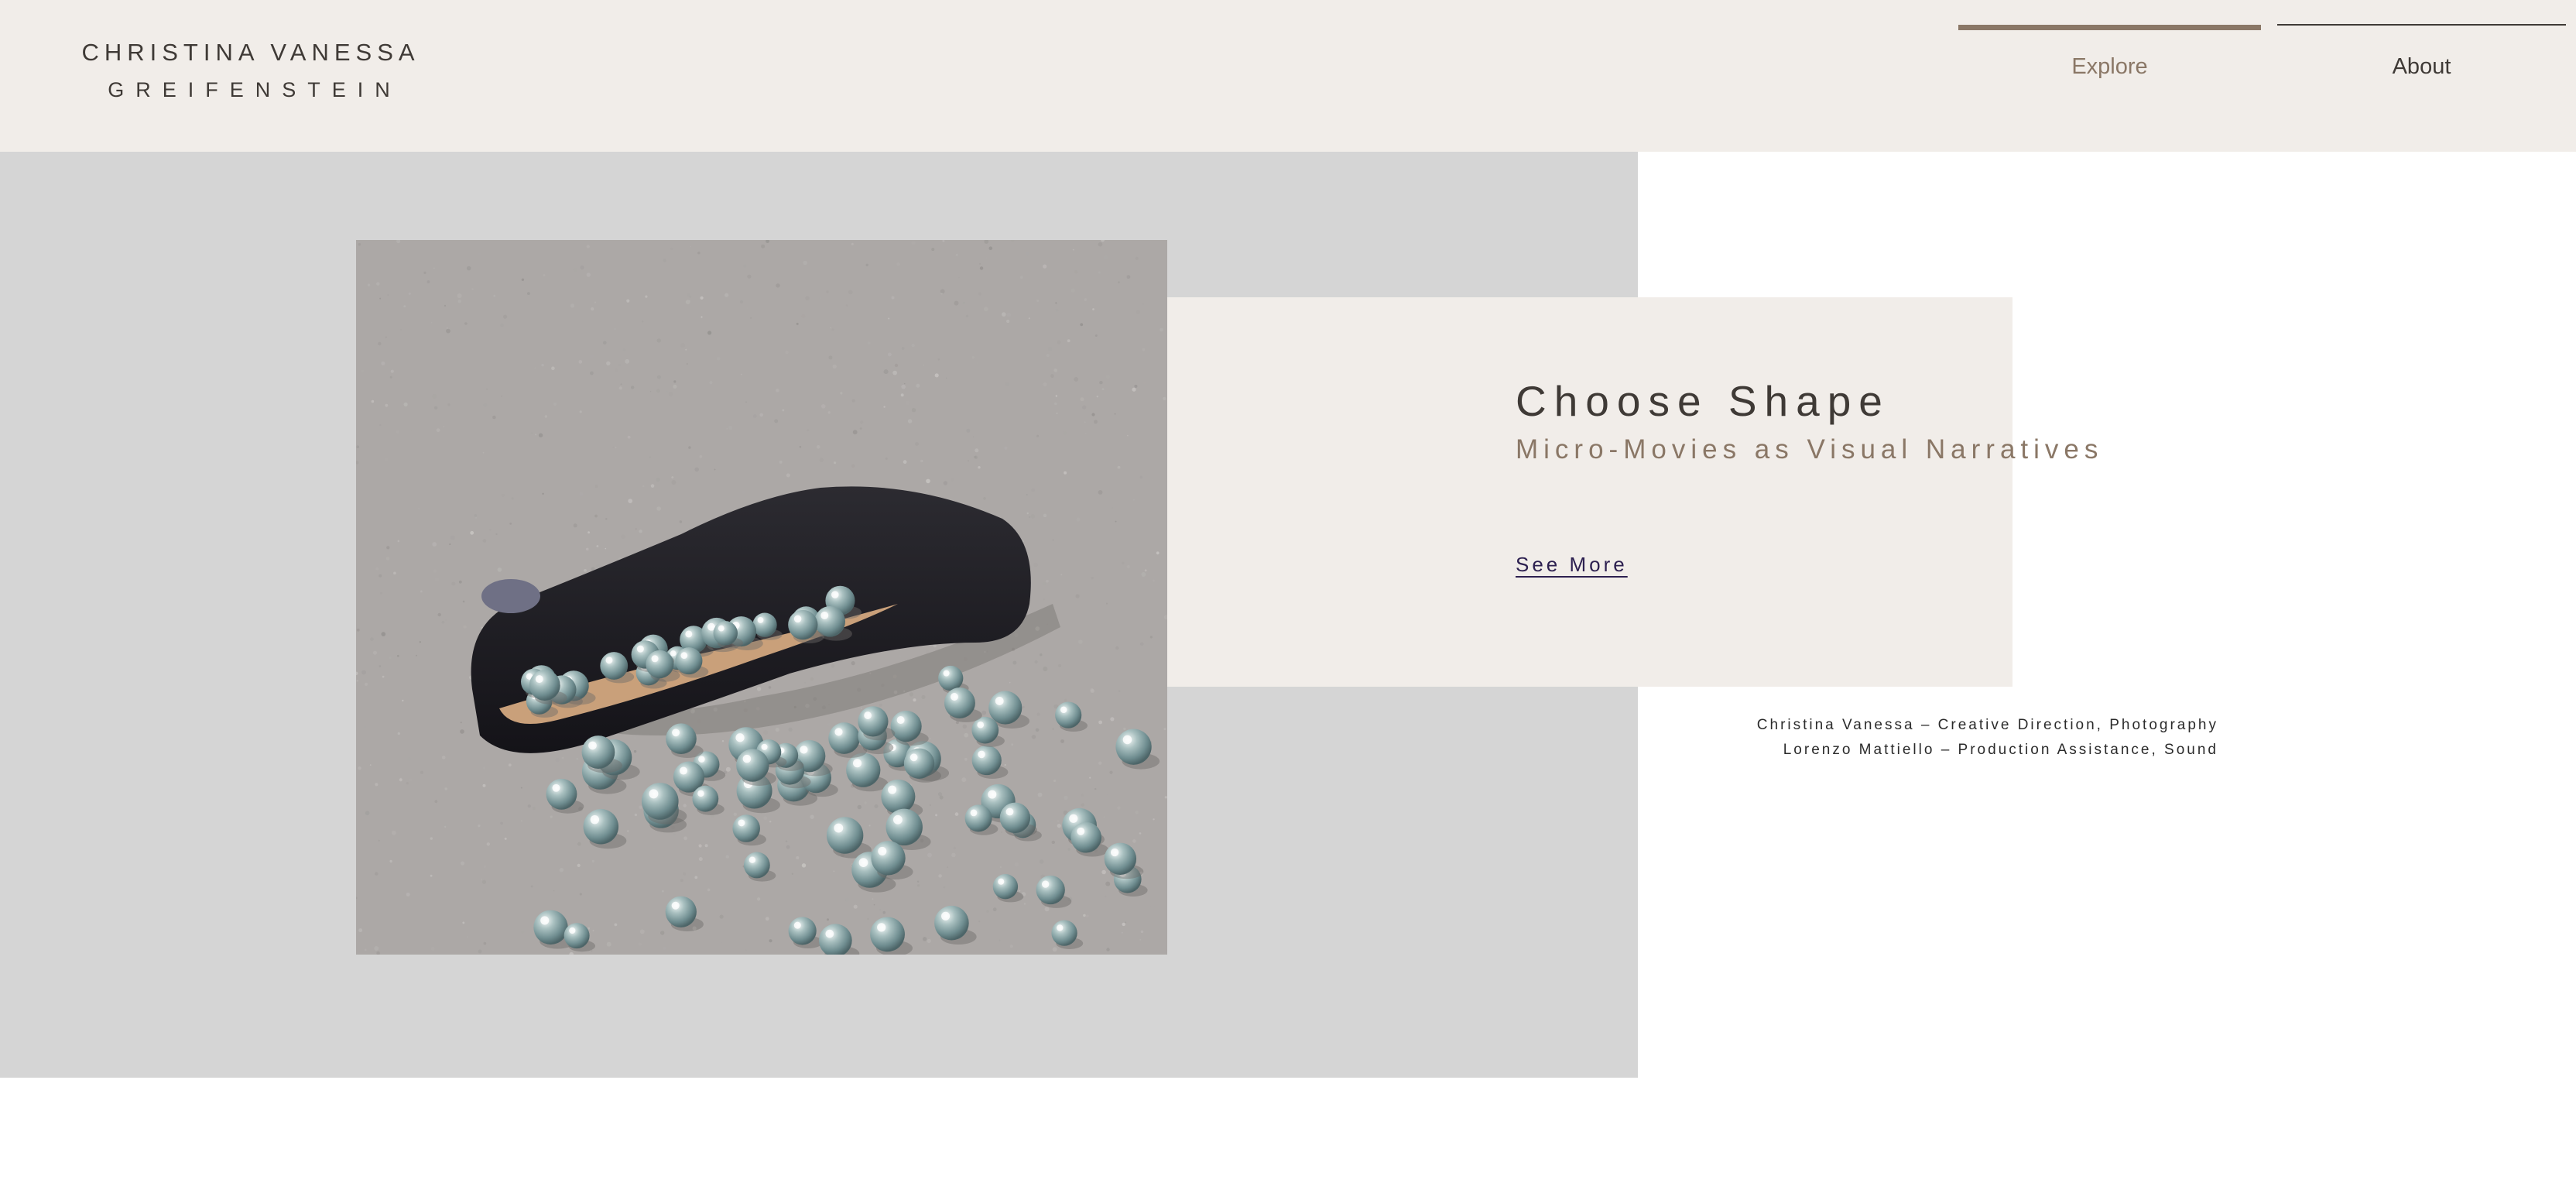  Describe the element at coordinates (1703, 401) in the screenshot. I see `project-title: Choose Shape` at that location.